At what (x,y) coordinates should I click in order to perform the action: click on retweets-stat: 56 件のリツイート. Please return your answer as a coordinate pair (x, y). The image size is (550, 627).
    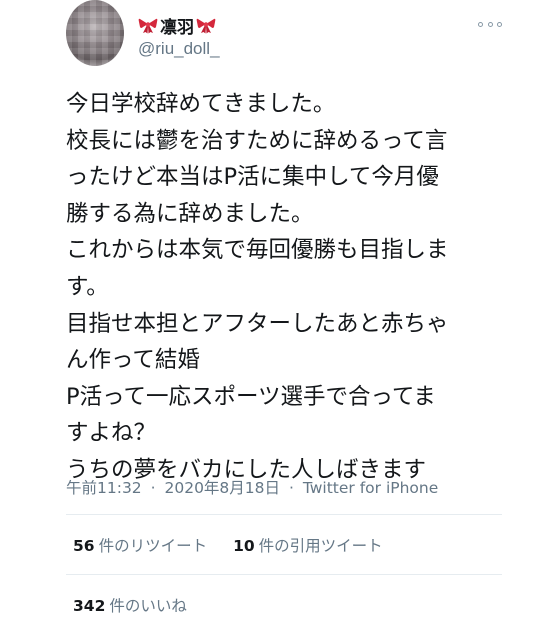
    Looking at the image, I should click on (140, 545).